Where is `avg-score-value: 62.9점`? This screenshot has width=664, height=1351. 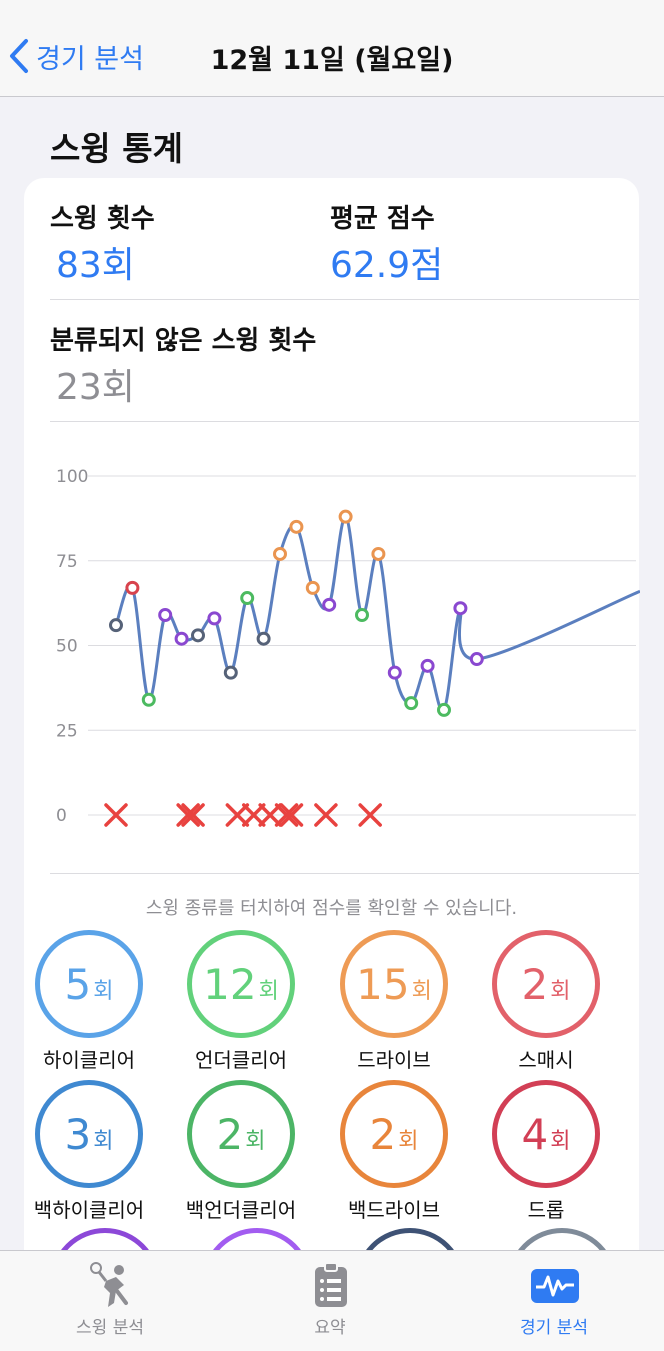 avg-score-value: 62.9점 is located at coordinates (387, 265).